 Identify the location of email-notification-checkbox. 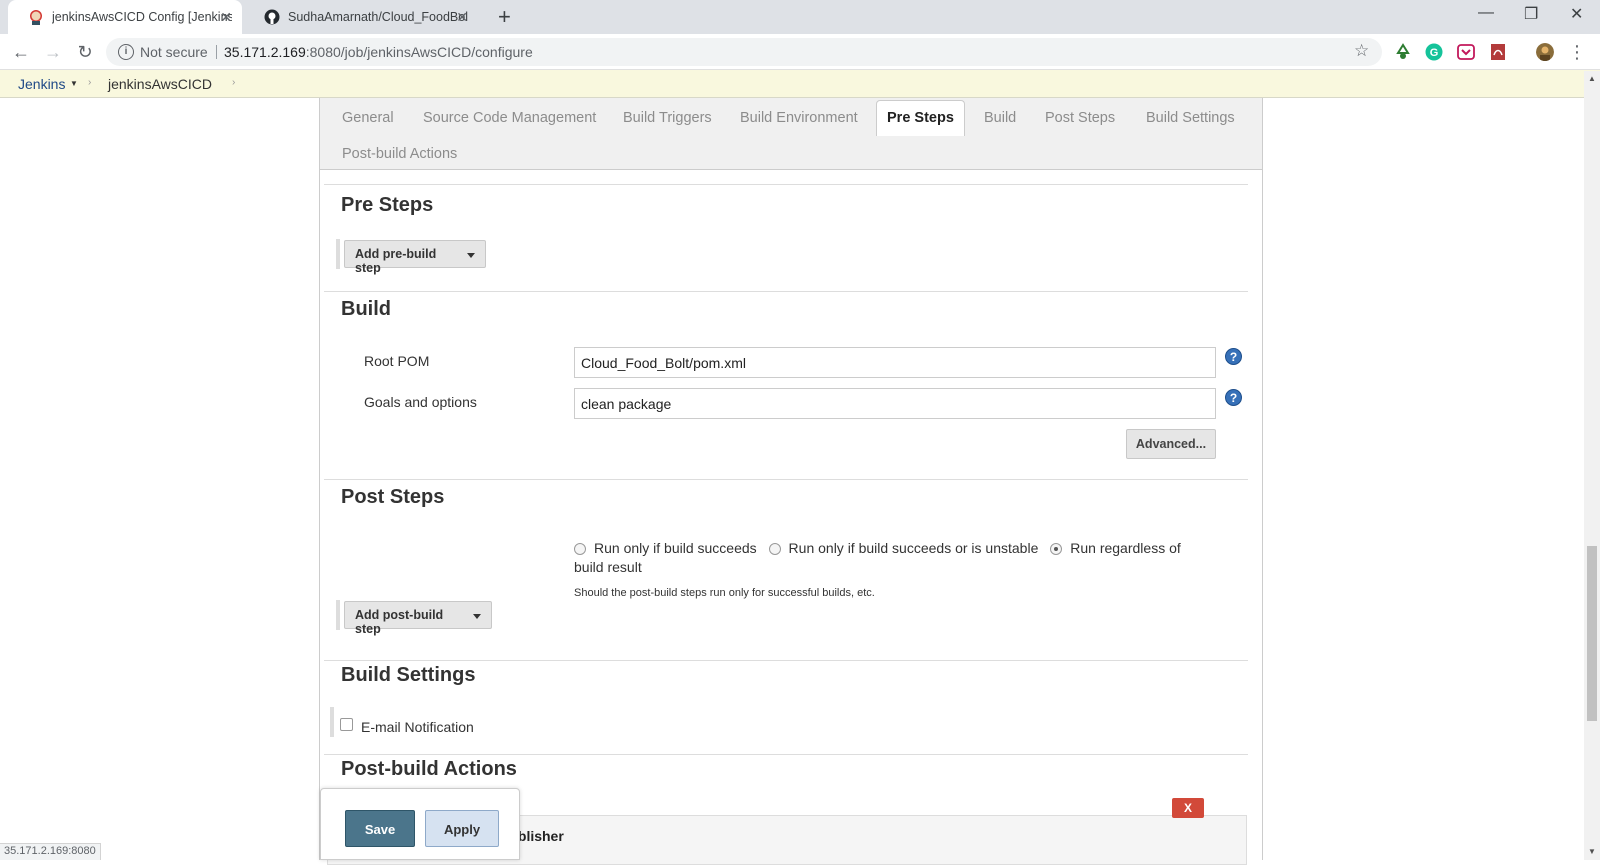
(346, 724).